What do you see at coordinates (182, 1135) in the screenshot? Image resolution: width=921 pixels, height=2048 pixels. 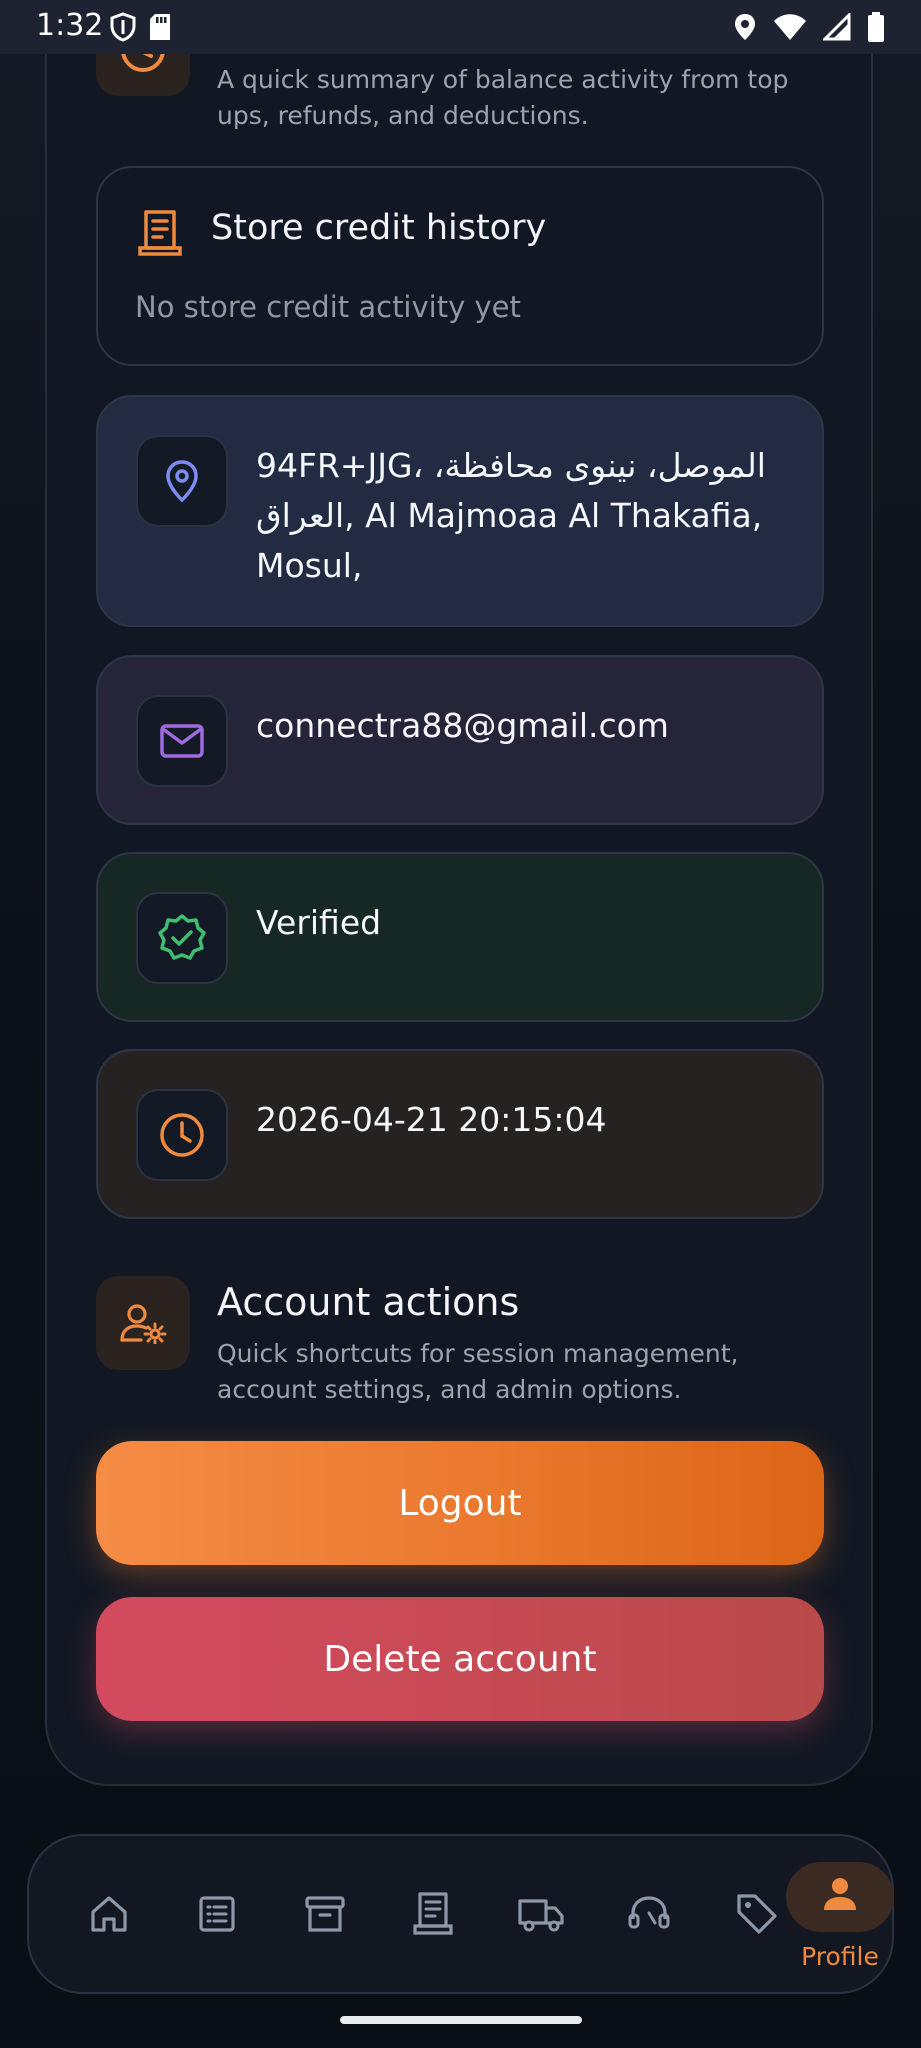 I see `clock-icon` at bounding box center [182, 1135].